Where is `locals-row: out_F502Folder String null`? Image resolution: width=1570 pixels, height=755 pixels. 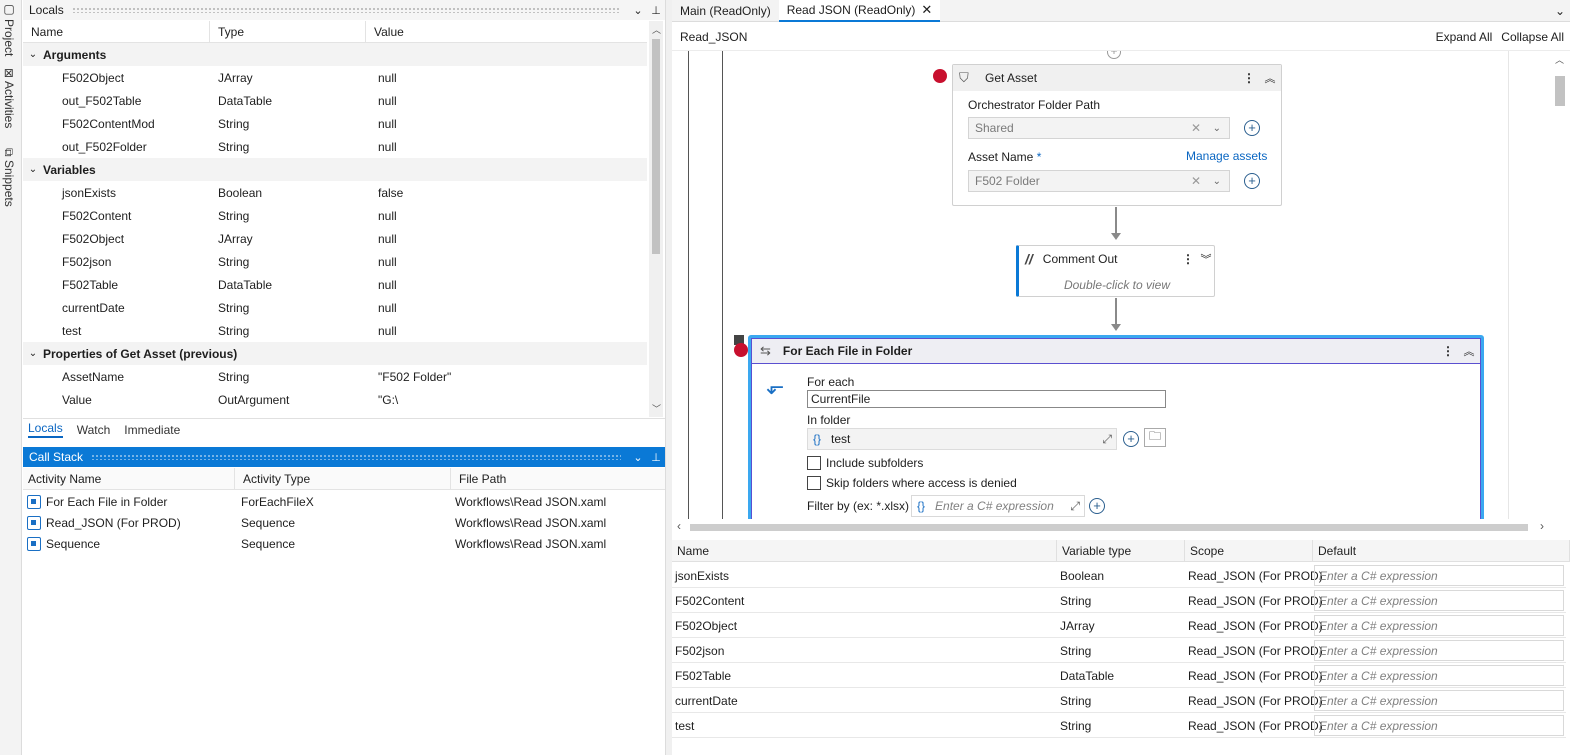 locals-row: out_F502Folder String null is located at coordinates (335, 146).